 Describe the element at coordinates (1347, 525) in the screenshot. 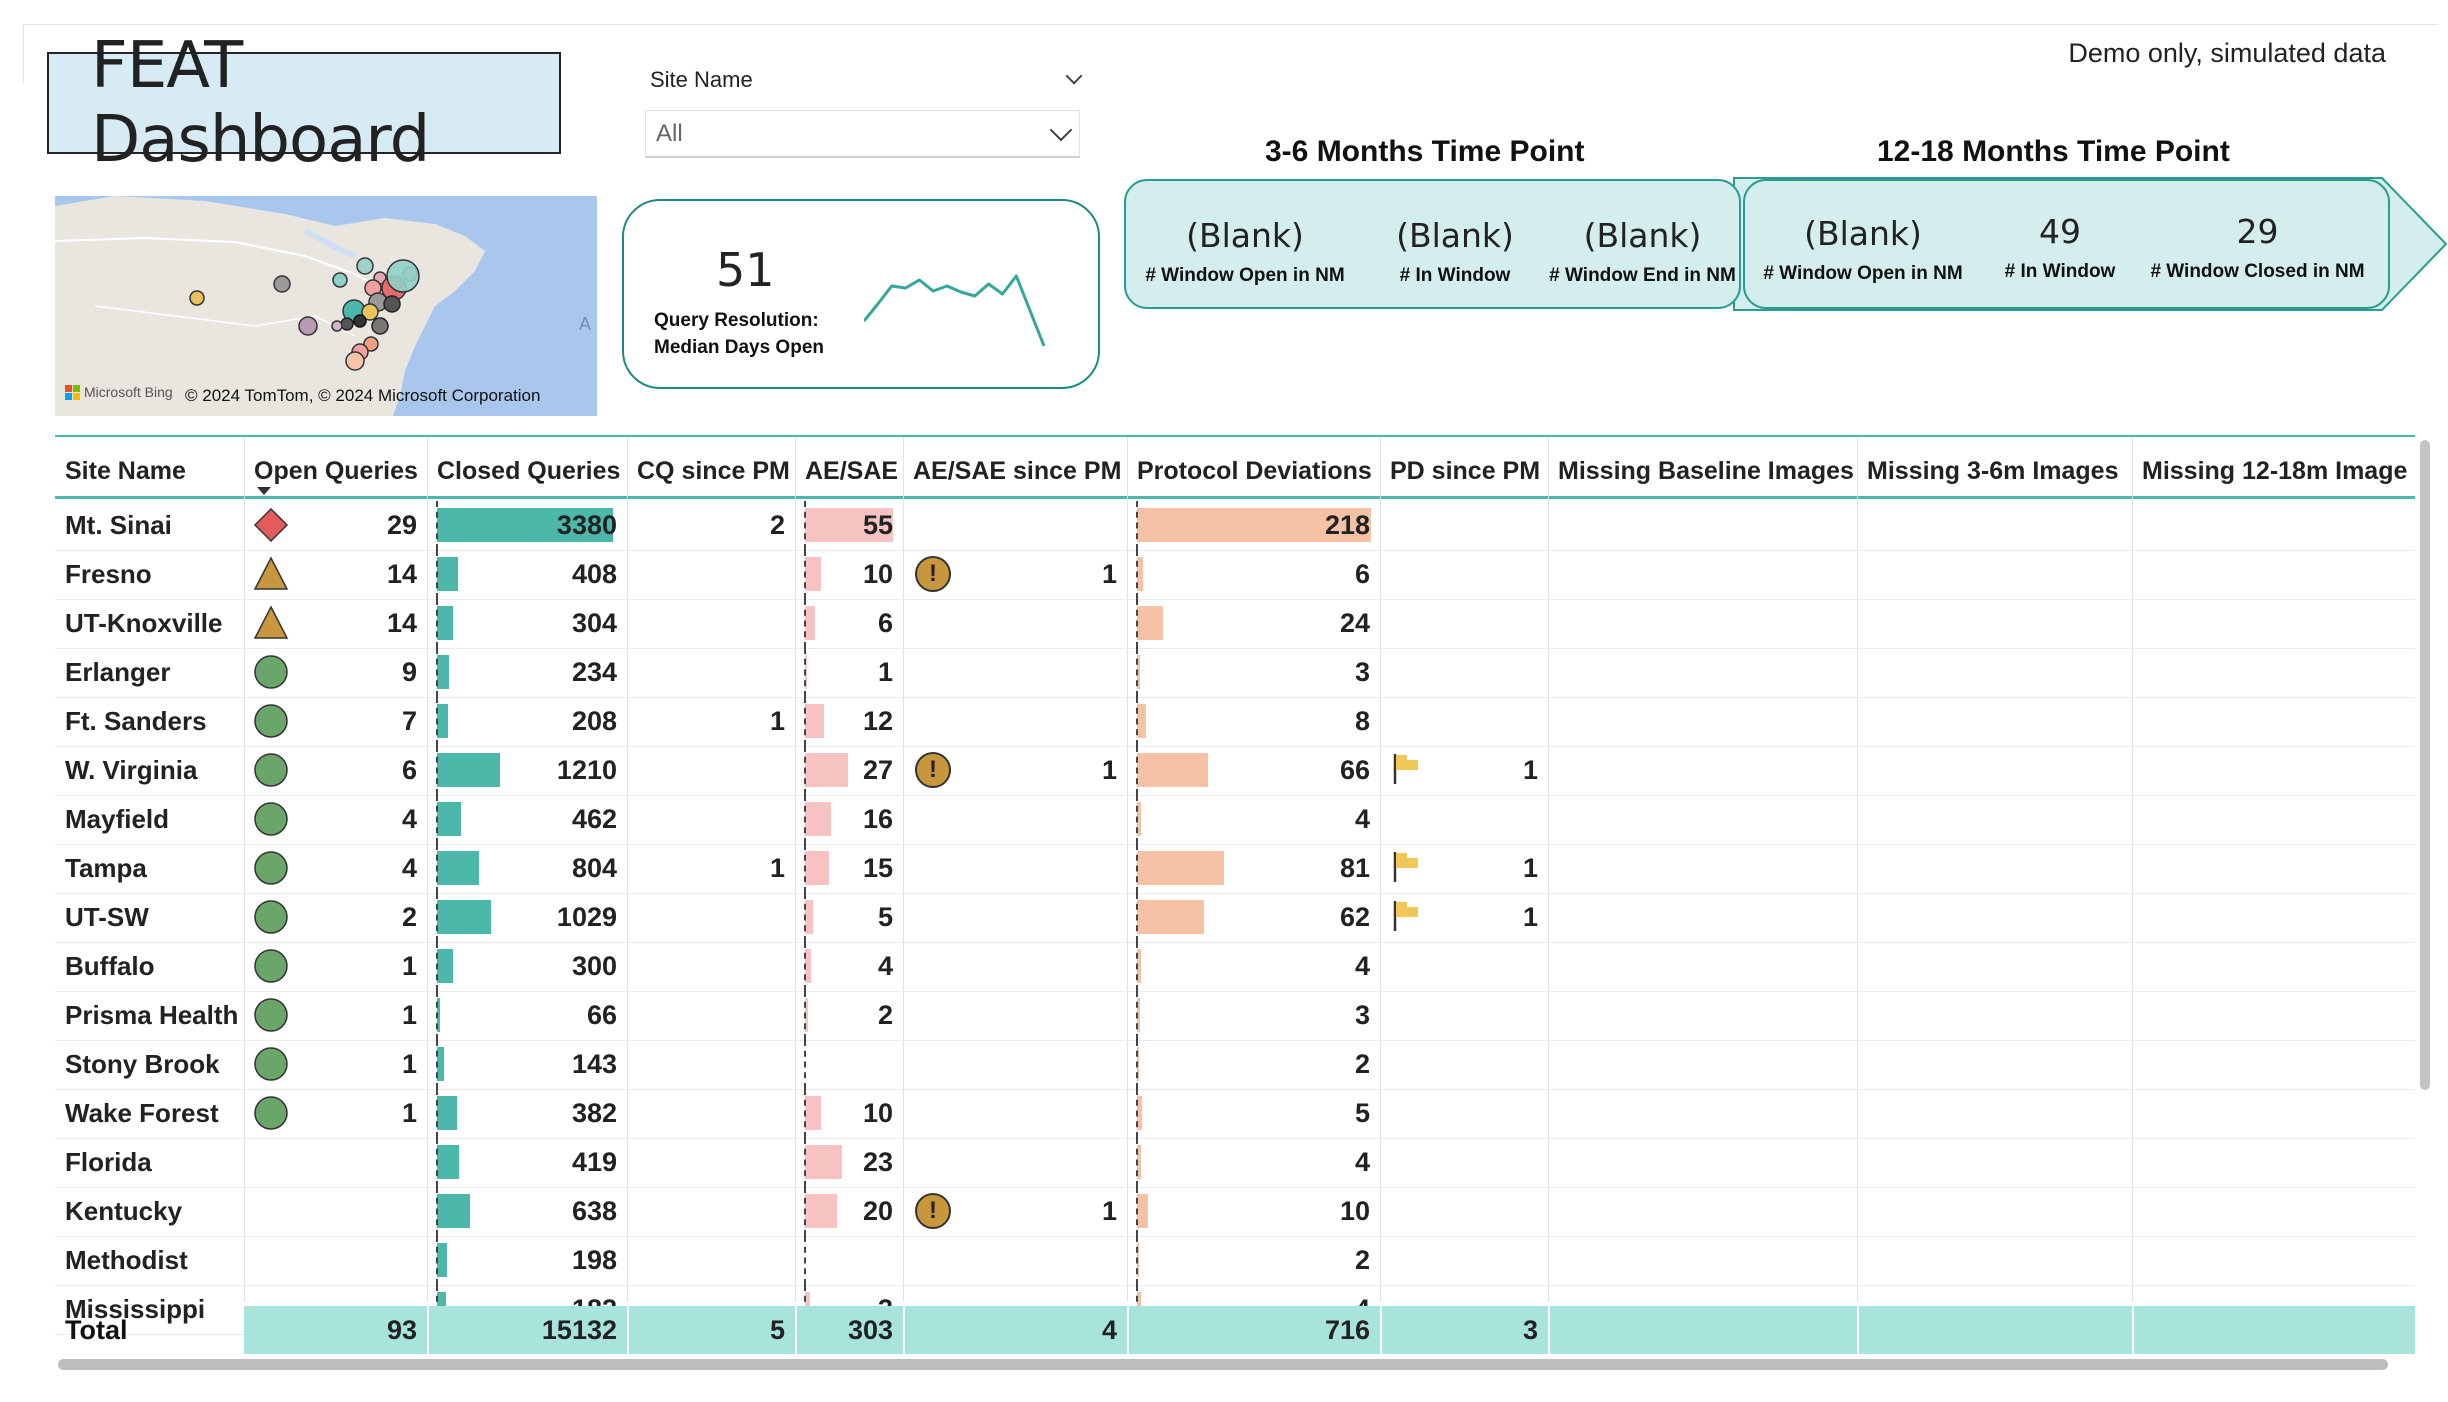

I see `protocol-deviations-cell: 218` at that location.